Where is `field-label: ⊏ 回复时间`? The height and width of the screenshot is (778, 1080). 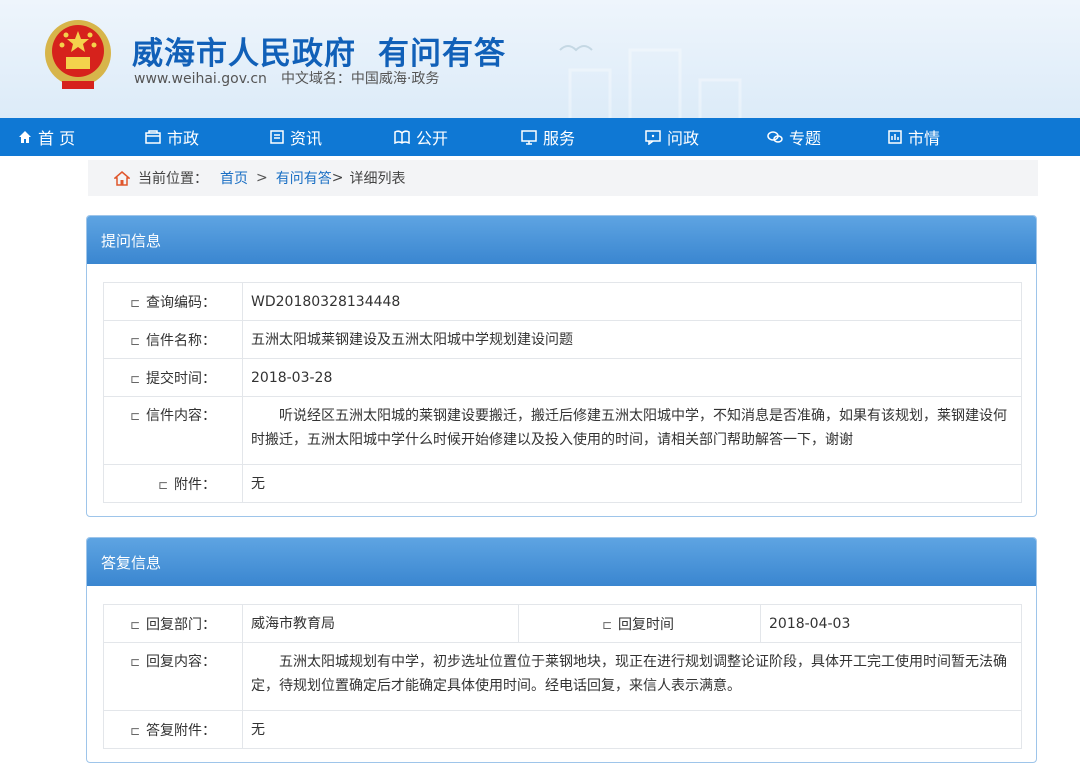
field-label: ⊏ 回复时间 is located at coordinates (639, 623).